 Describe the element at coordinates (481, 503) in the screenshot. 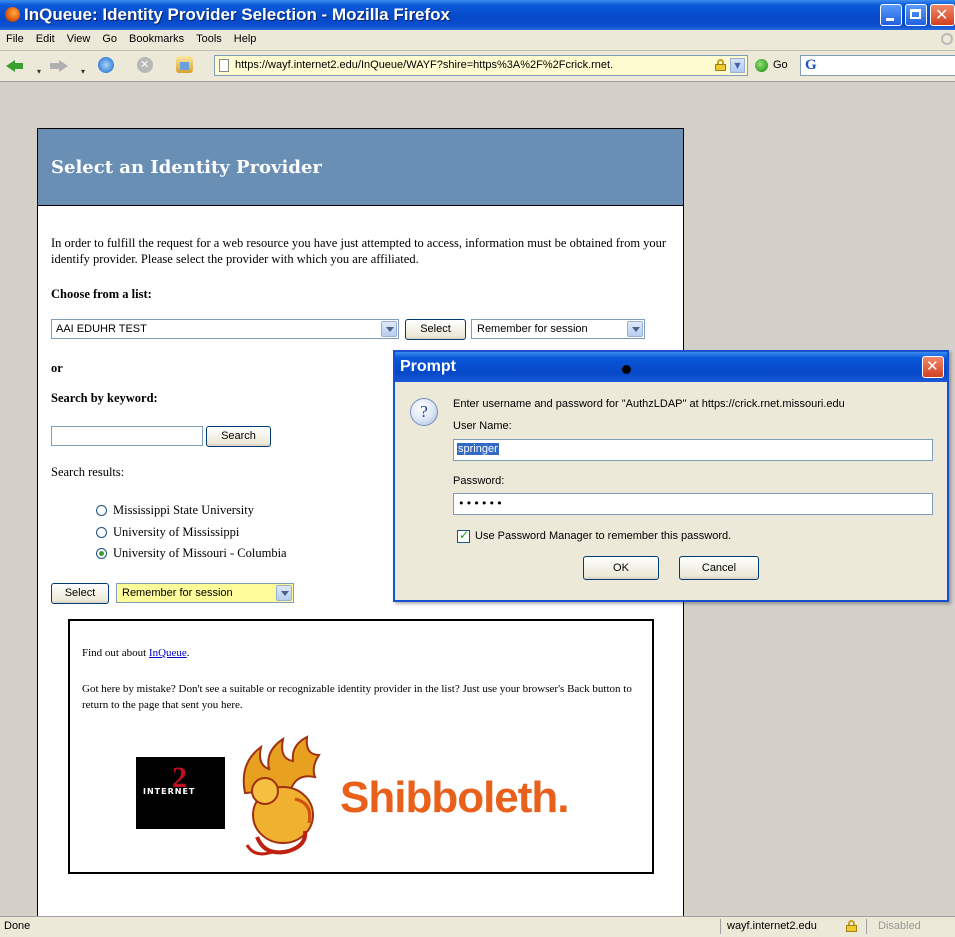

I see `password-value: ••••••` at that location.